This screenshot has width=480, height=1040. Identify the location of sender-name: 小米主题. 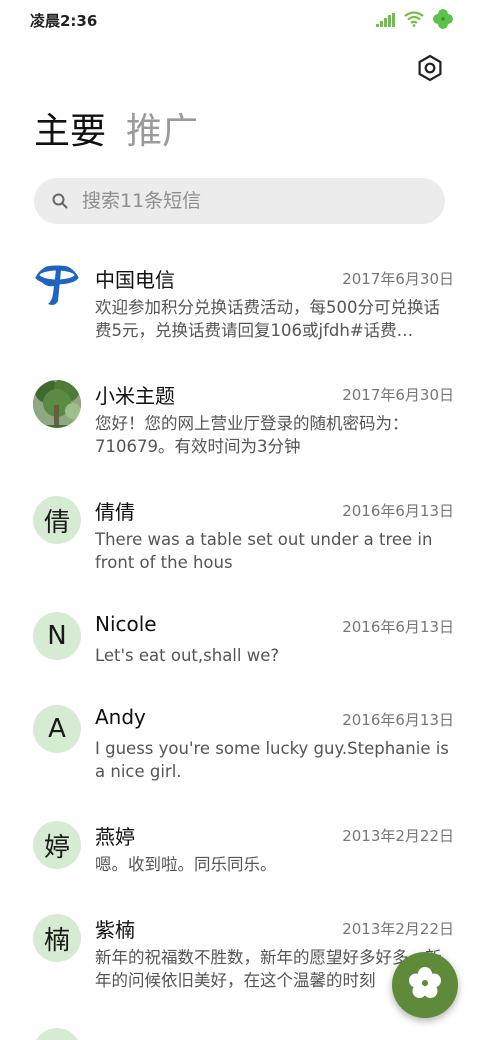
(135, 396).